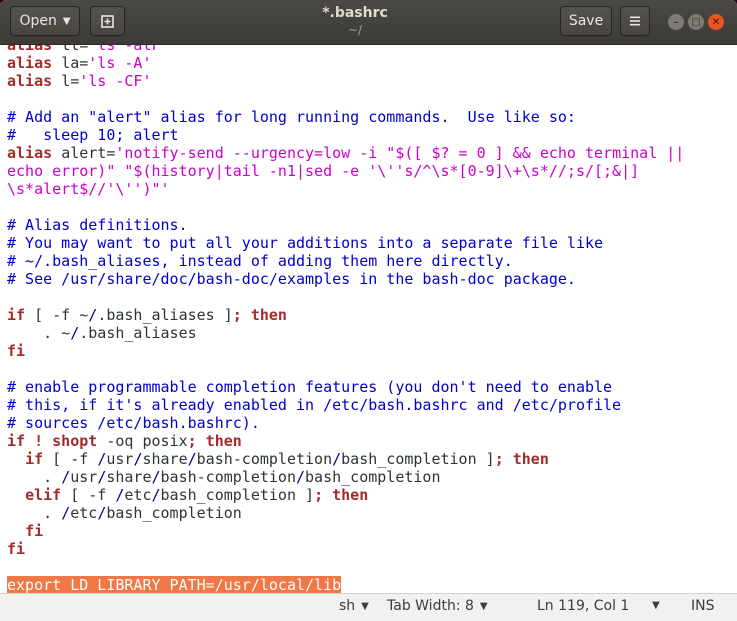 Image resolution: width=737 pixels, height=621 pixels. Describe the element at coordinates (345, 63) in the screenshot. I see `code-line: alias la='ls -A'` at that location.